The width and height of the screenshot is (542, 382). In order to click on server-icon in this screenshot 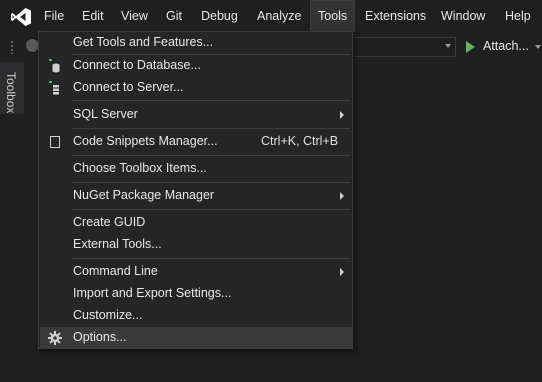, I will do `click(54, 87)`.